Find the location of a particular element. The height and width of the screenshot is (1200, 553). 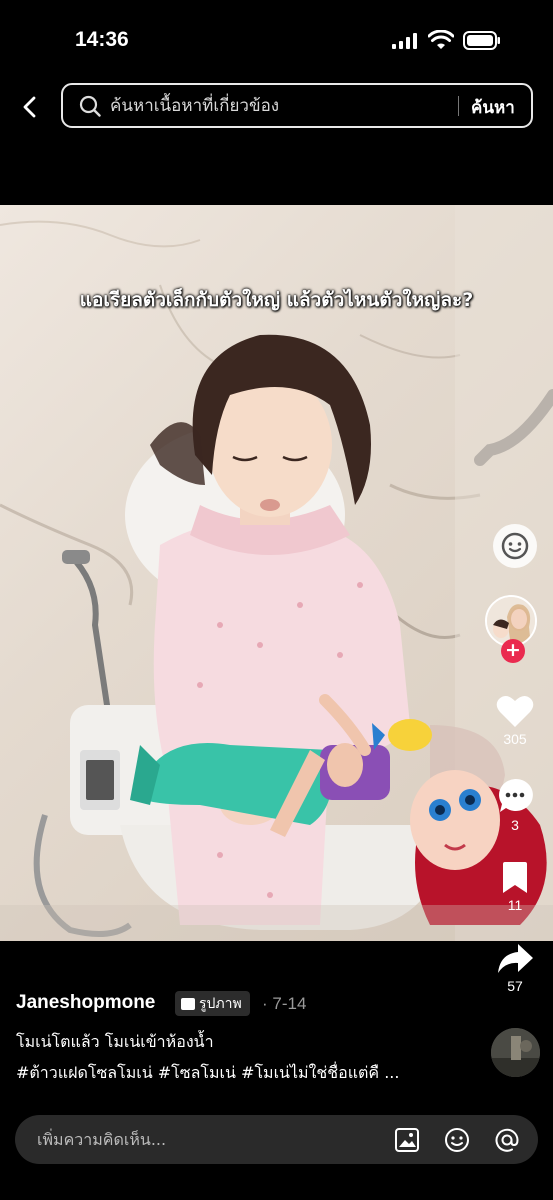

author-name: Janeshopmone is located at coordinates (85, 1003).